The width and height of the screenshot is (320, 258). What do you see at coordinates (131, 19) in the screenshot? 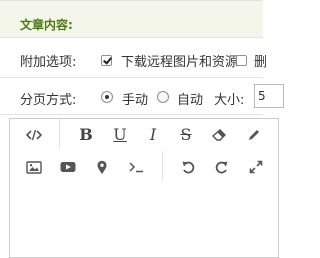
I see `section-header: 文章内容:` at bounding box center [131, 19].